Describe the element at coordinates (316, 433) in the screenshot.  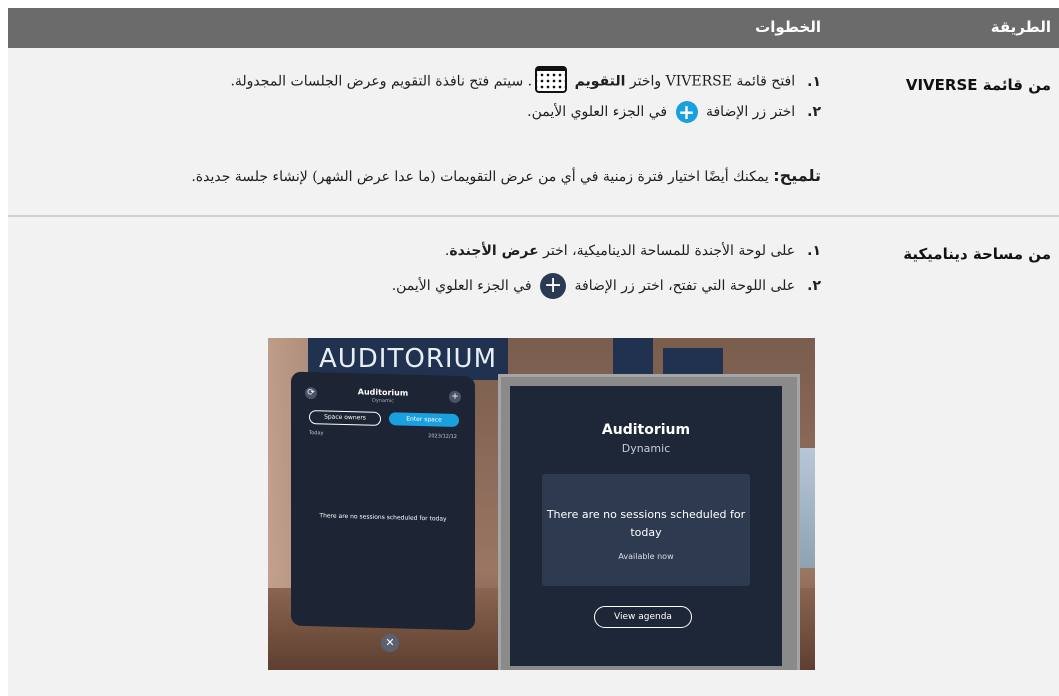
I see `today-label: Today` at that location.